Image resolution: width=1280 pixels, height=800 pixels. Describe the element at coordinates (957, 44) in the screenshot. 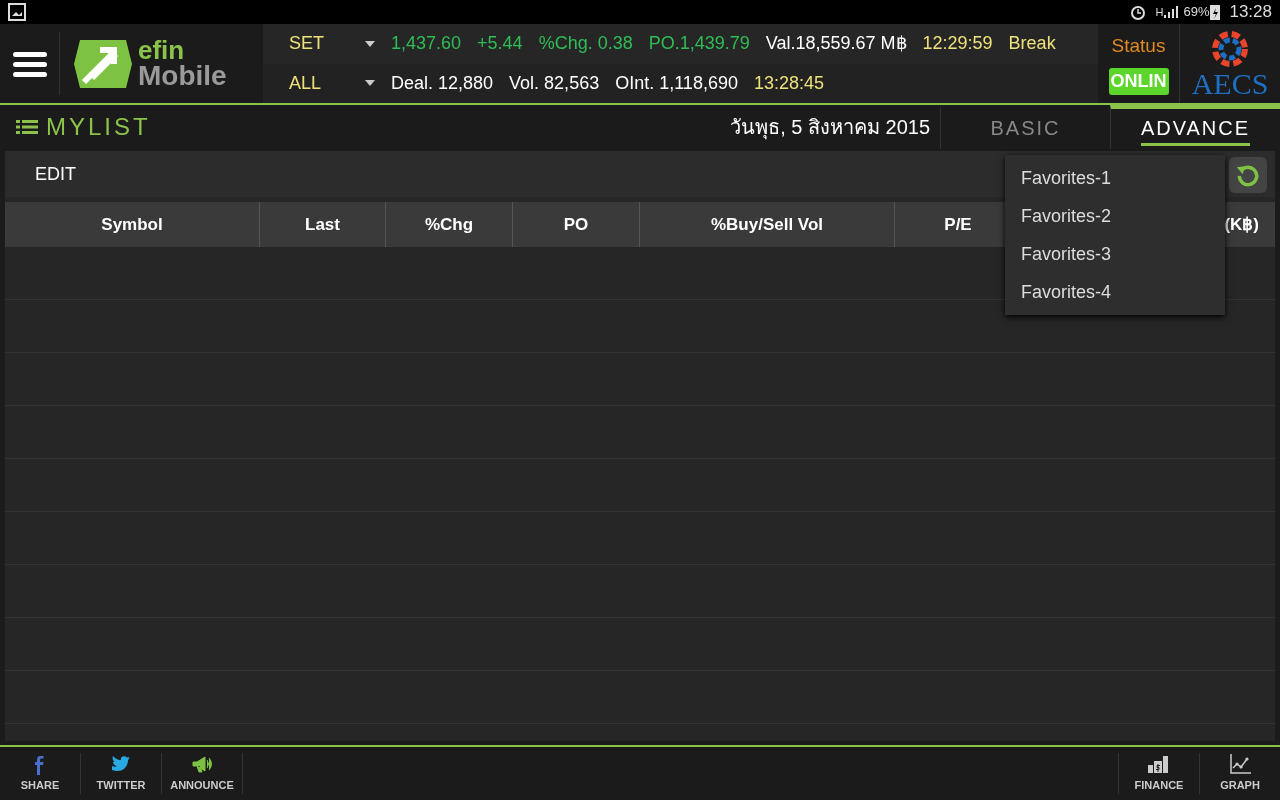

I see `ticker-value: 12:29:59` at that location.